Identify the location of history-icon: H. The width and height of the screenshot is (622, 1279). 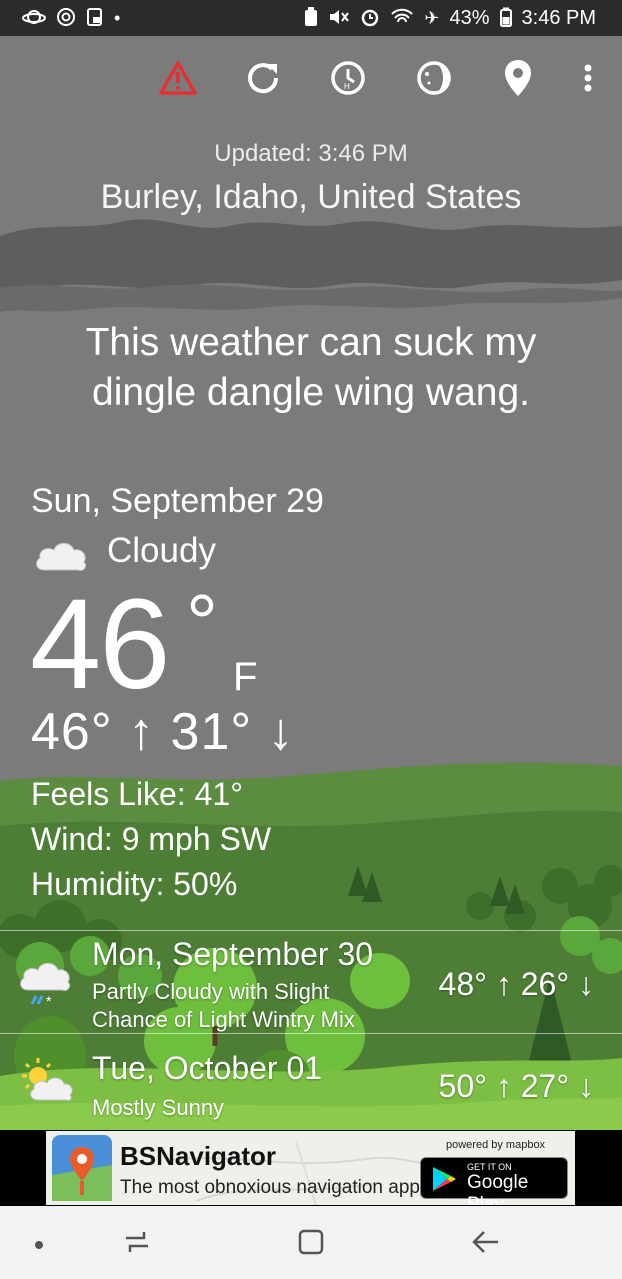
(348, 80).